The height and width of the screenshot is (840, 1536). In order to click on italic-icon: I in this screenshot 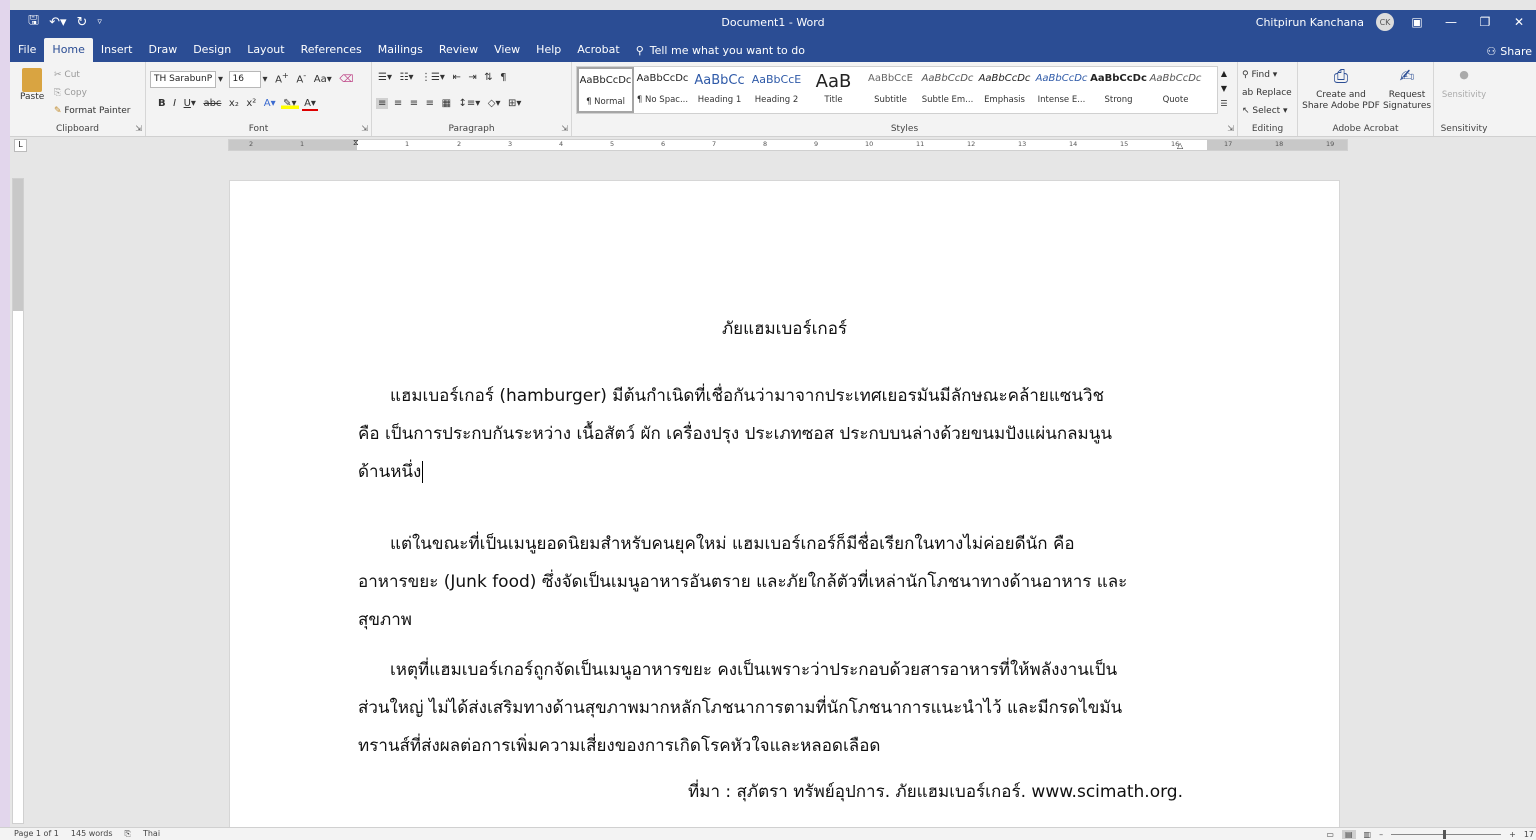, I will do `click(174, 103)`.